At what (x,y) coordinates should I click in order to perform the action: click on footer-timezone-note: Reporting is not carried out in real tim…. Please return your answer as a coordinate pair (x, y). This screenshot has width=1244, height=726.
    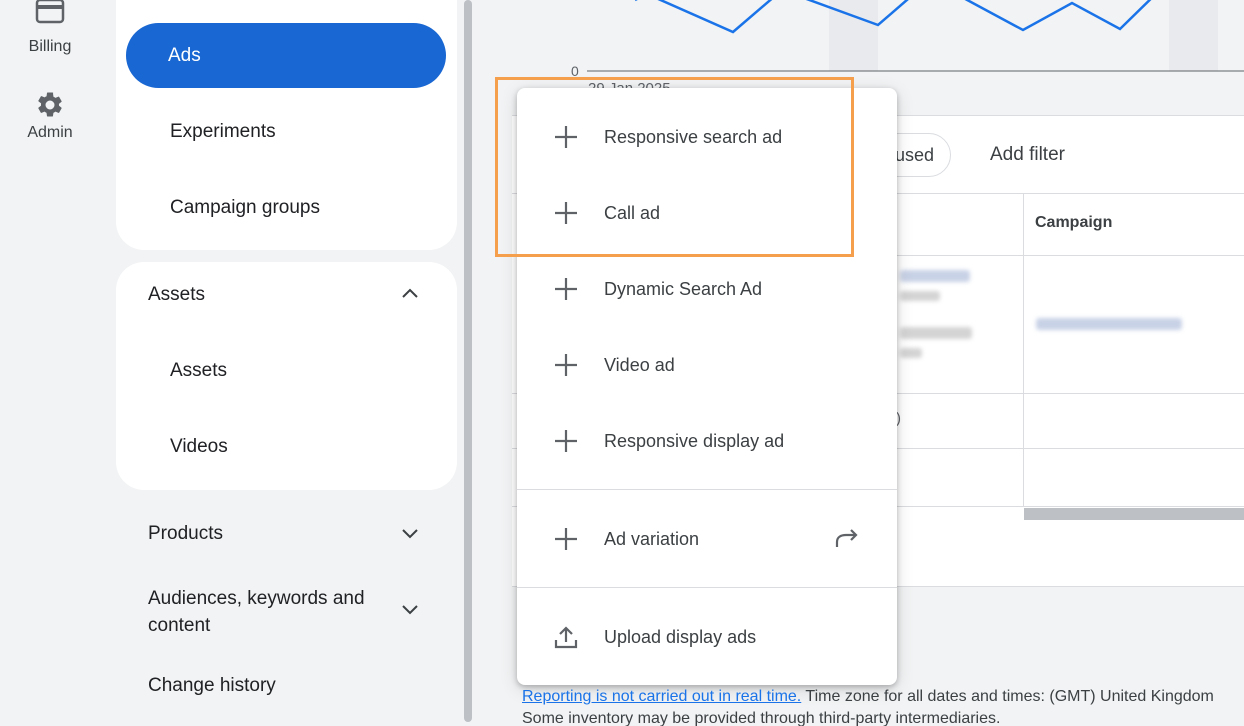
    Looking at the image, I should click on (868, 697).